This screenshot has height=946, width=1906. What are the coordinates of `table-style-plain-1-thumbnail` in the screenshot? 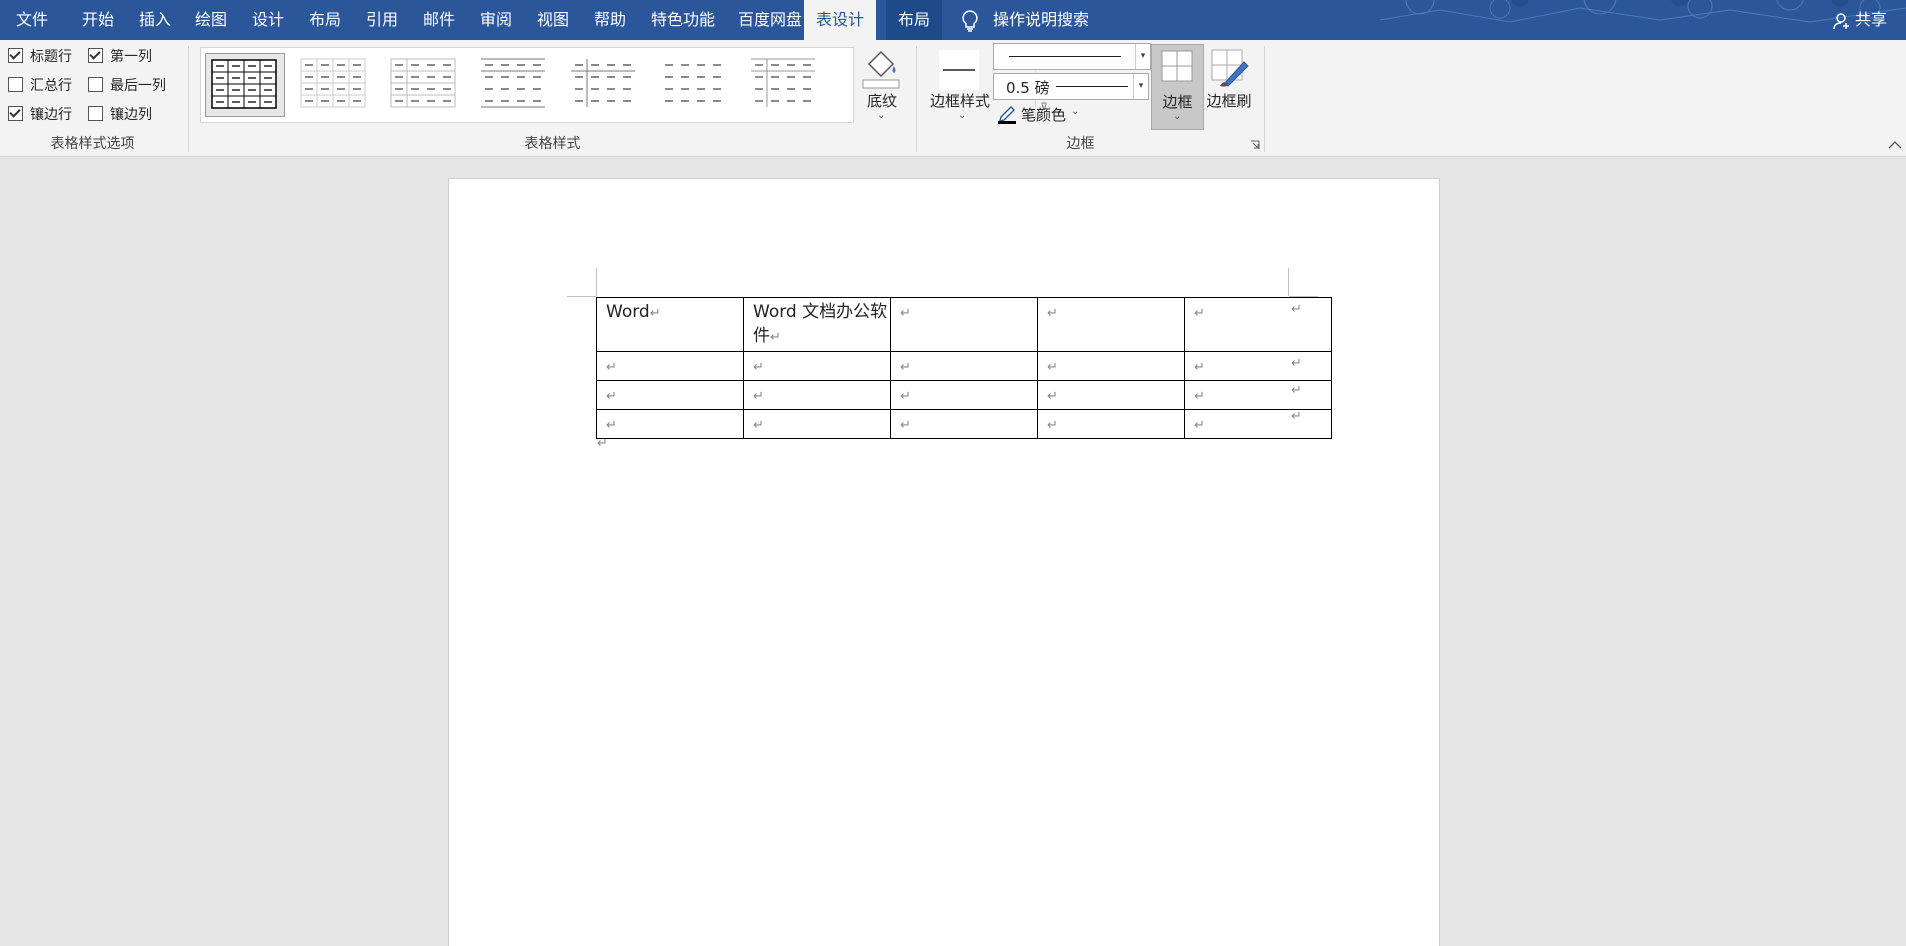 It's located at (334, 84).